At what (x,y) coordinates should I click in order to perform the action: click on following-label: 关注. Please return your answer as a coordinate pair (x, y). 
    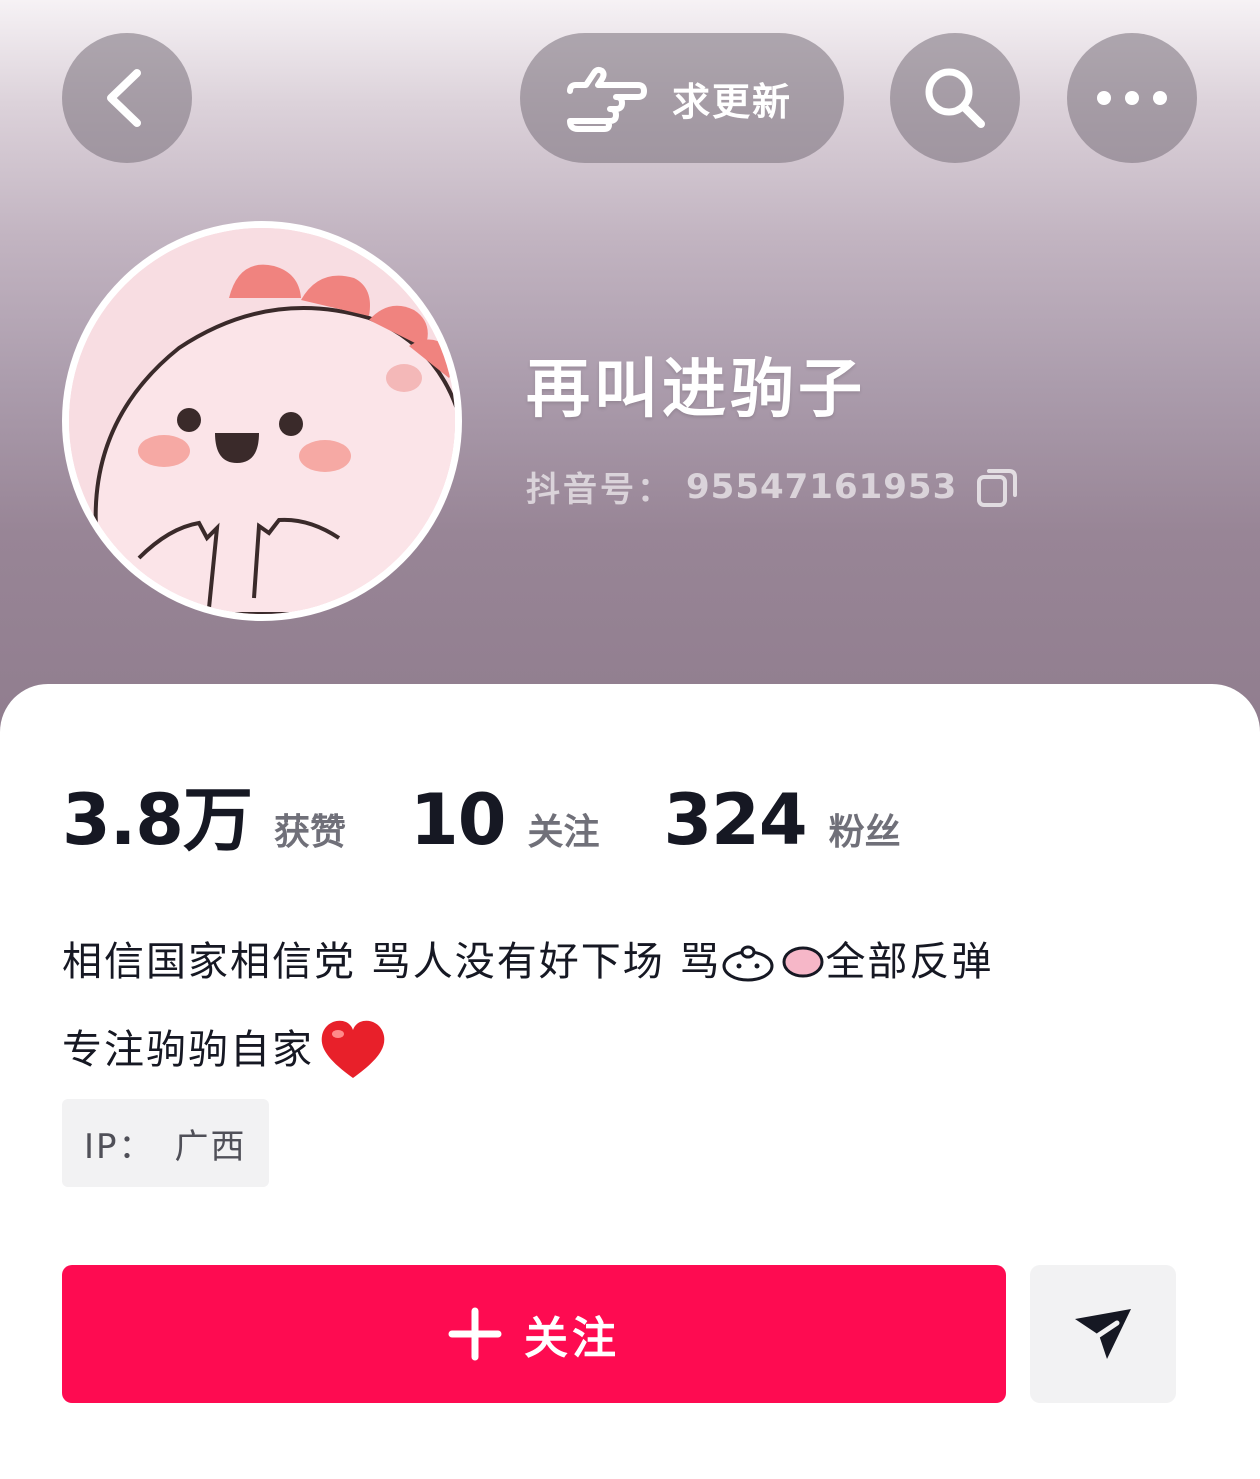
    Looking at the image, I should click on (563, 829).